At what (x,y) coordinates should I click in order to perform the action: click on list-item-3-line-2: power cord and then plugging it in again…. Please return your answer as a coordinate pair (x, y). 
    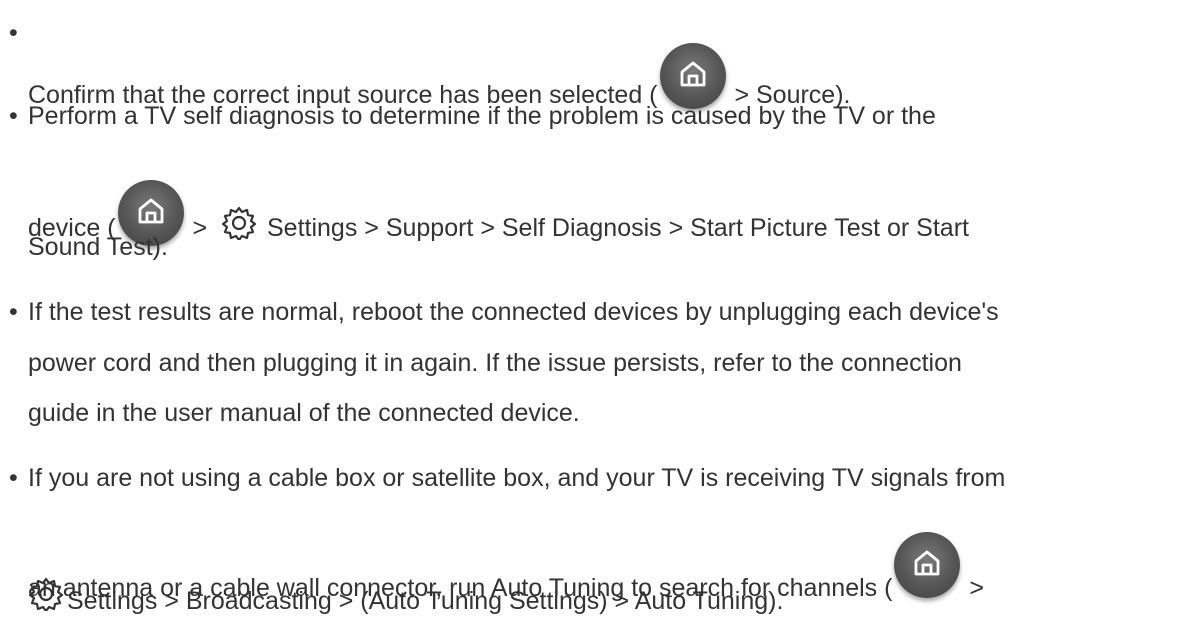
    Looking at the image, I should click on (495, 363).